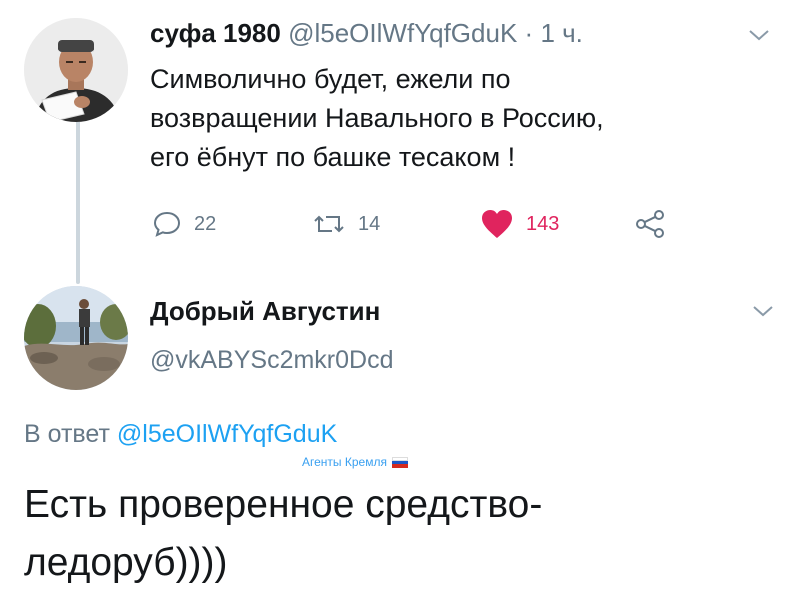 This screenshot has width=800, height=602. Describe the element at coordinates (215, 33) in the screenshot. I see `tweet1-author-name: суфа 1980` at that location.